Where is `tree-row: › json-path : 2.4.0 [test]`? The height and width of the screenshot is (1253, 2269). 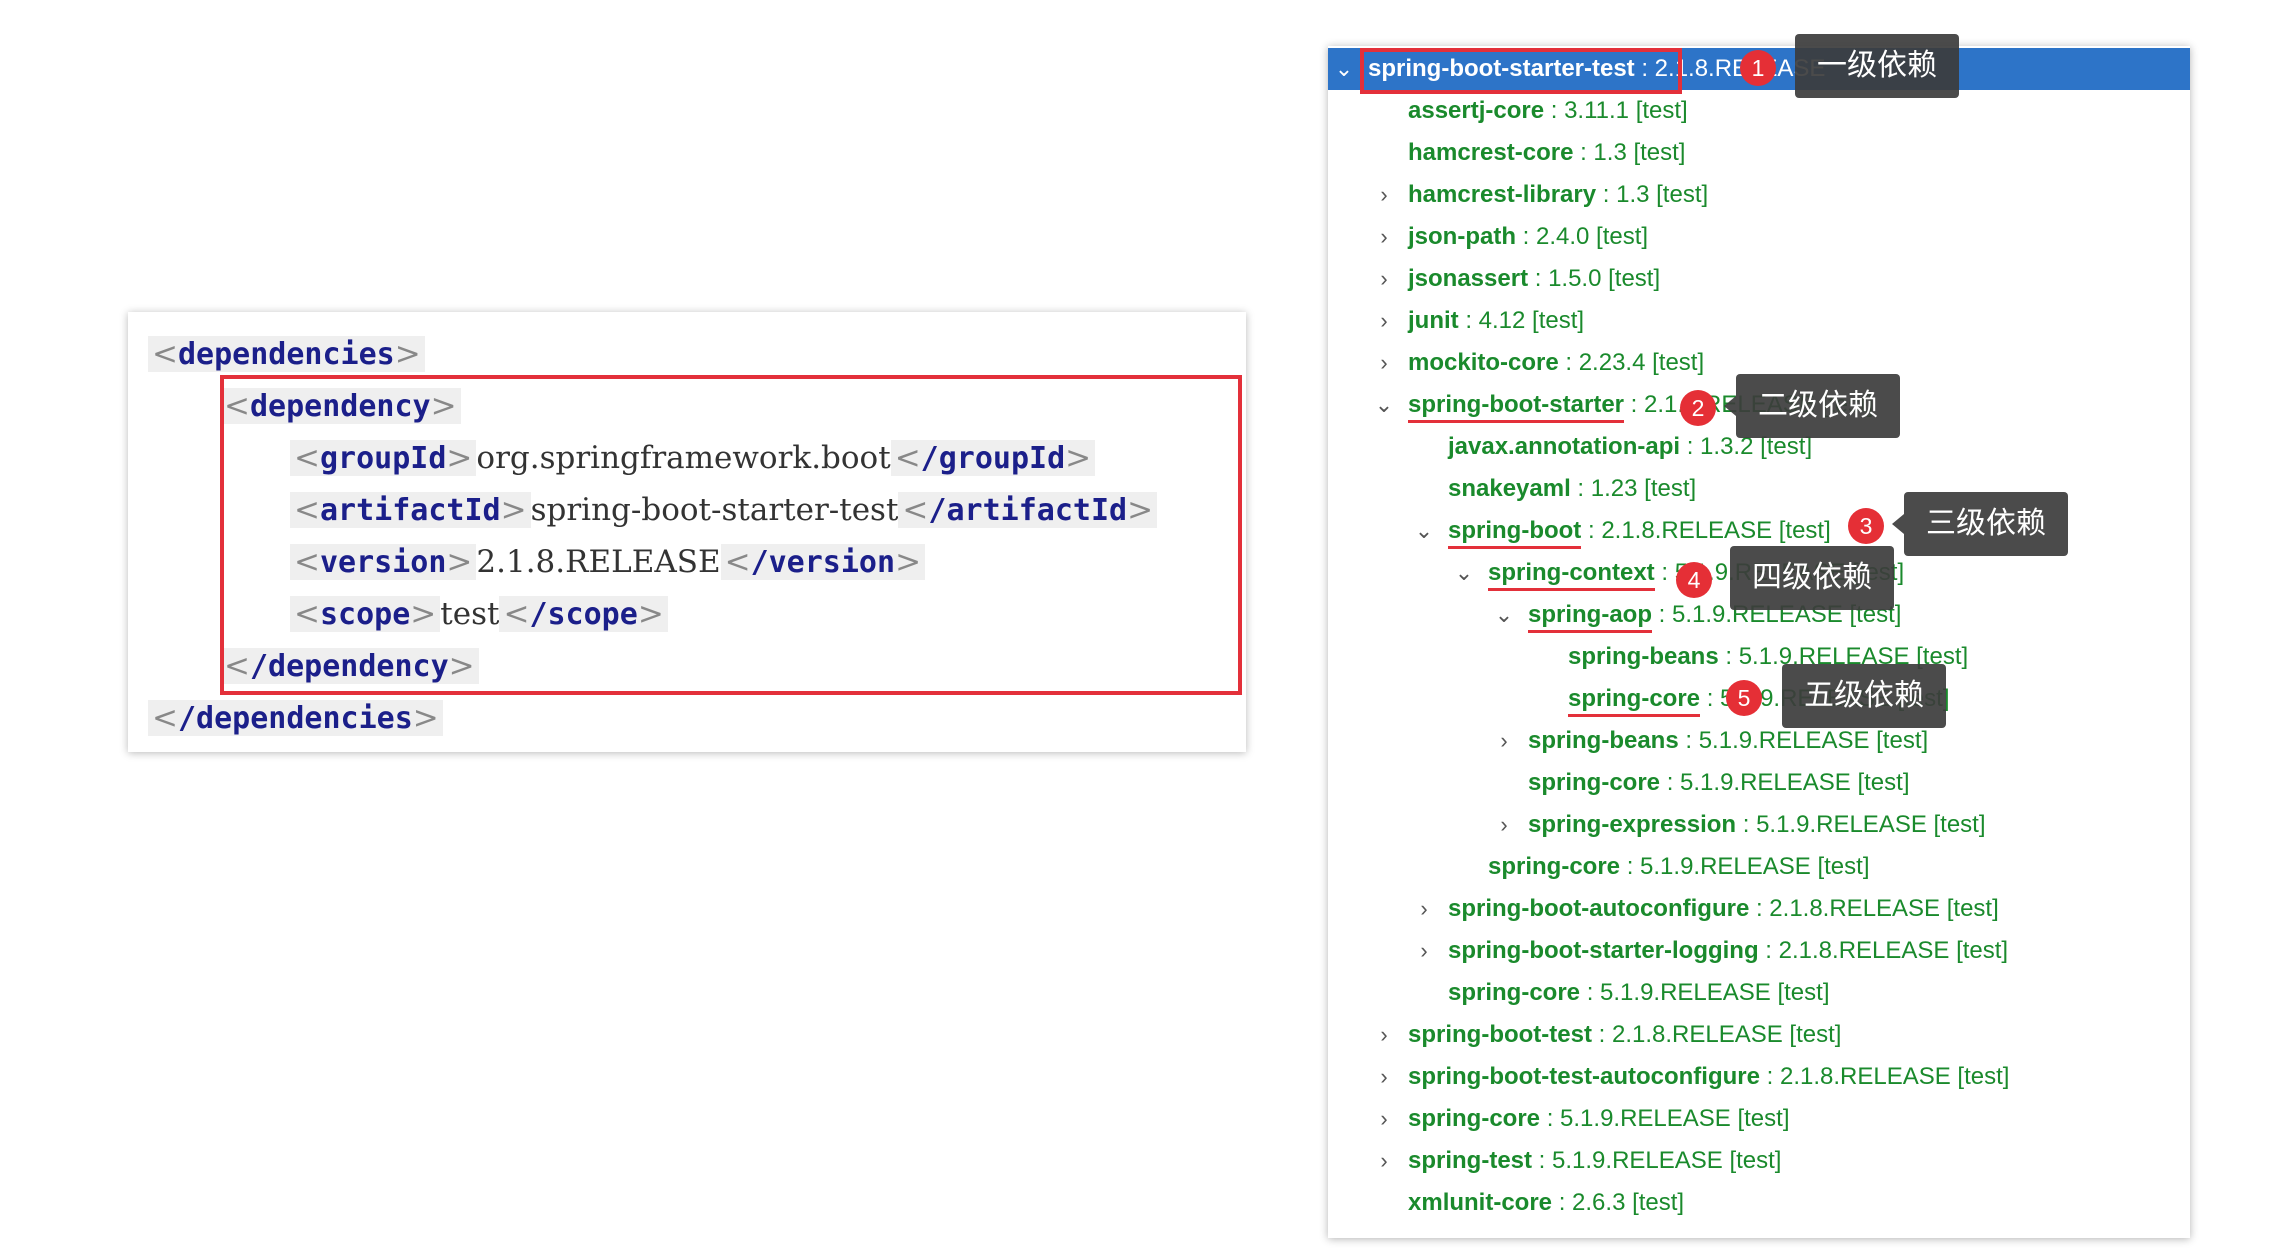
tree-row: › json-path : 2.4.0 [test] is located at coordinates (1759, 237).